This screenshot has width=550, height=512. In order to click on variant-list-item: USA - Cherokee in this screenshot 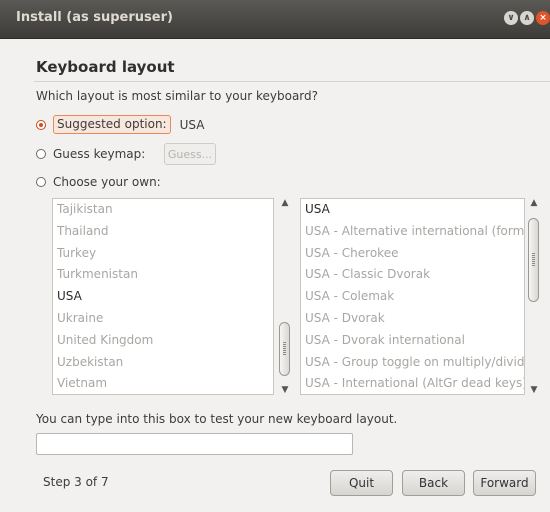, I will do `click(412, 254)`.